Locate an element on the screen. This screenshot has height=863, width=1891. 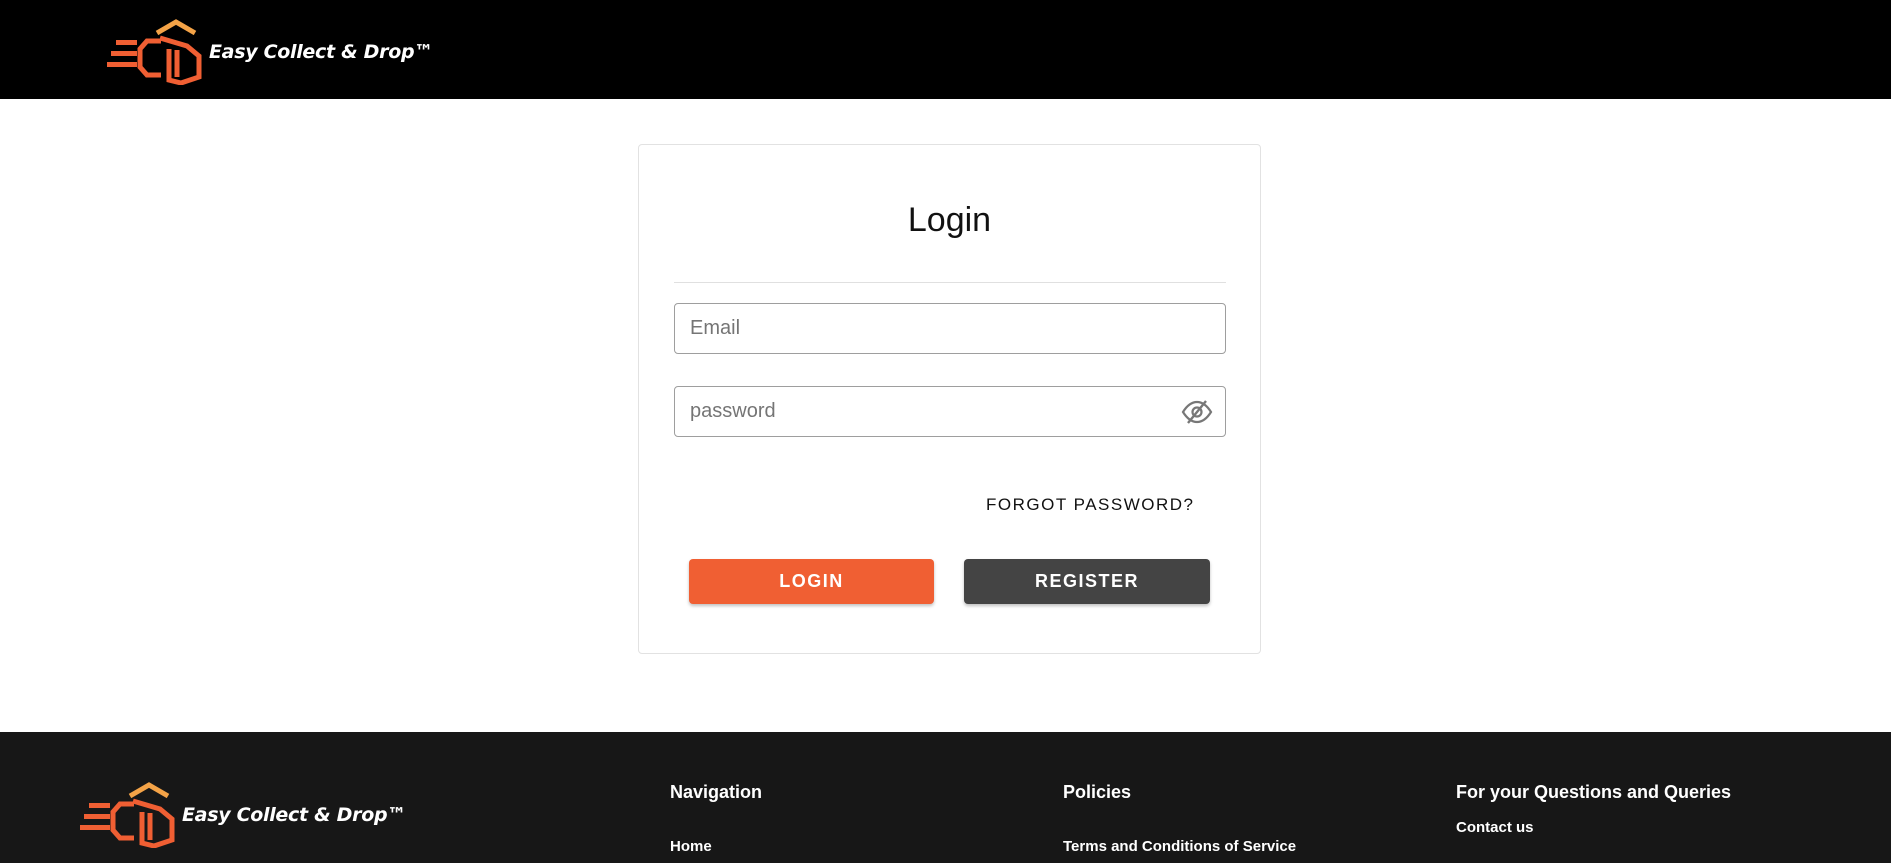
footer-questions-title: For your Questions and Queries is located at coordinates (1594, 792).